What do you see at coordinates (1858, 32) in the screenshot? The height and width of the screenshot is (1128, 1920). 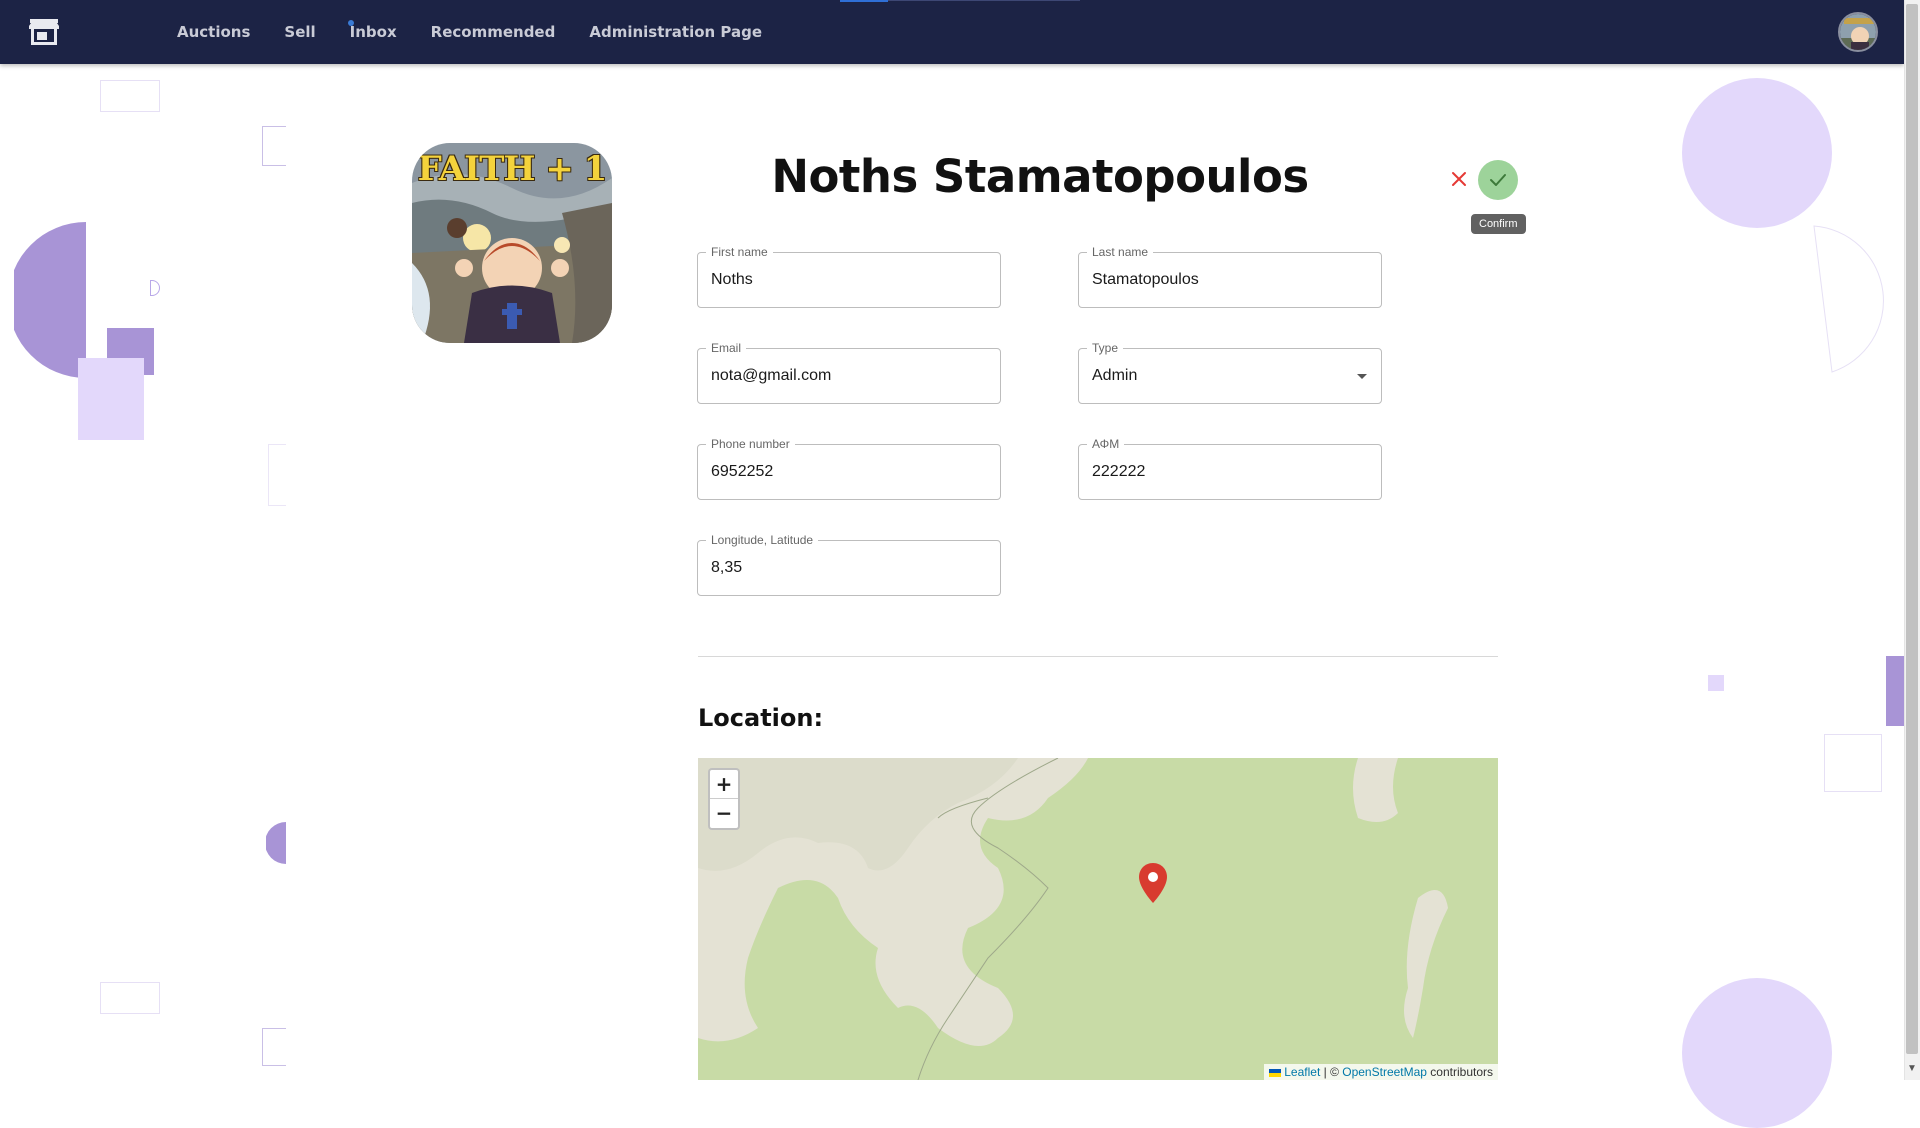 I see `user-avatar` at bounding box center [1858, 32].